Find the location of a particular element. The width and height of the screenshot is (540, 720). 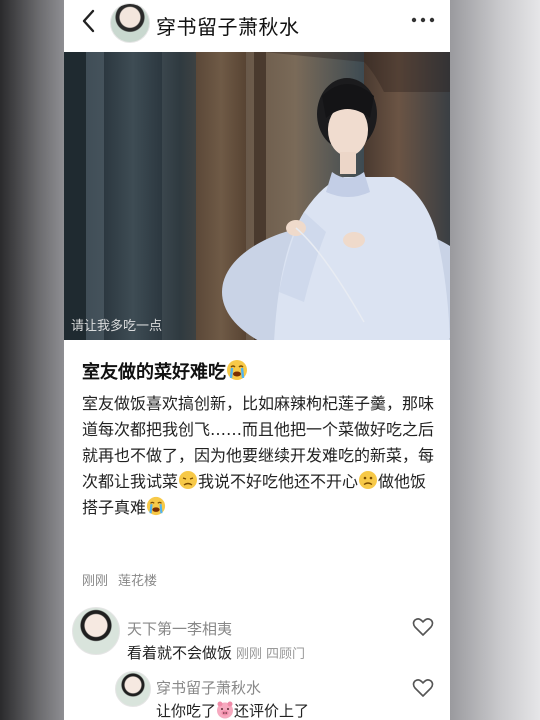

comment-text: 看着就不会做饭 刚刚 四顾门 is located at coordinates (216, 652).